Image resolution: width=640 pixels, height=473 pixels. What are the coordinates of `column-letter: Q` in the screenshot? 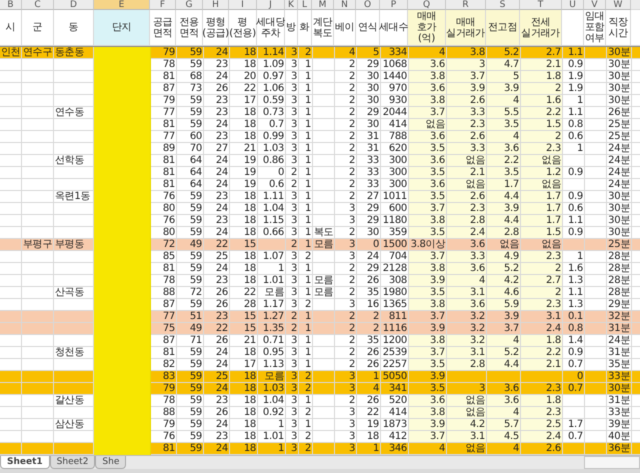 It's located at (427, 5).